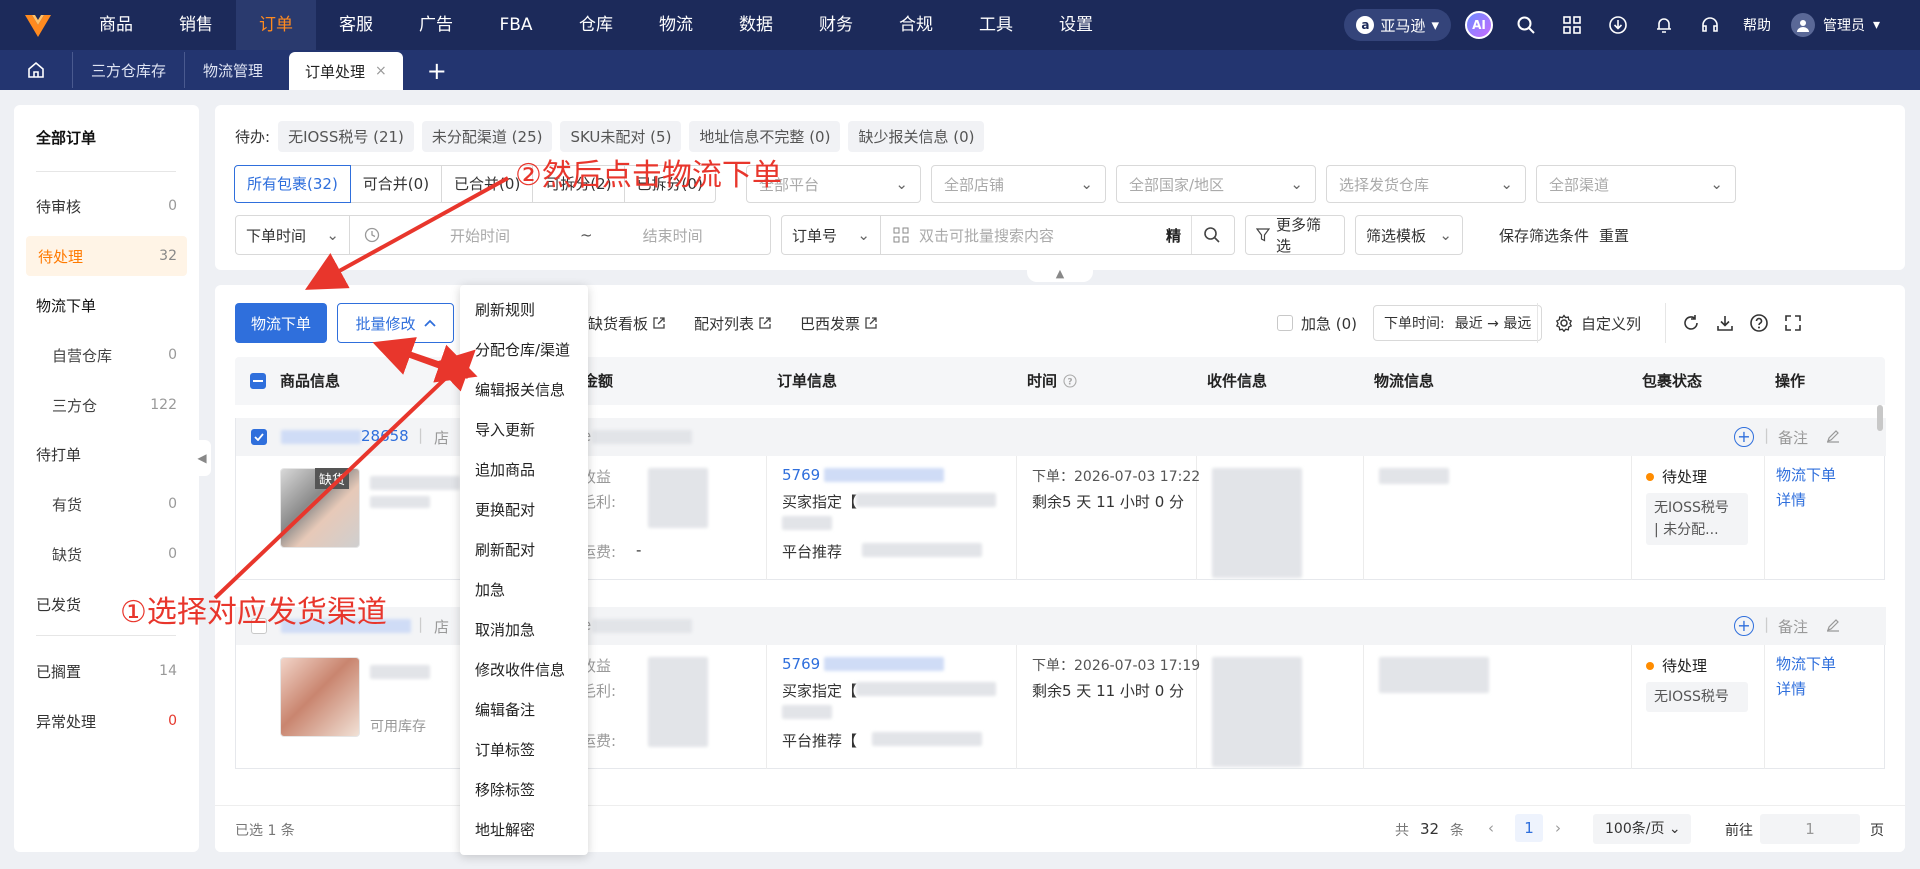  I want to click on annotation-step2: ②然后点击物流下单, so click(648, 175).